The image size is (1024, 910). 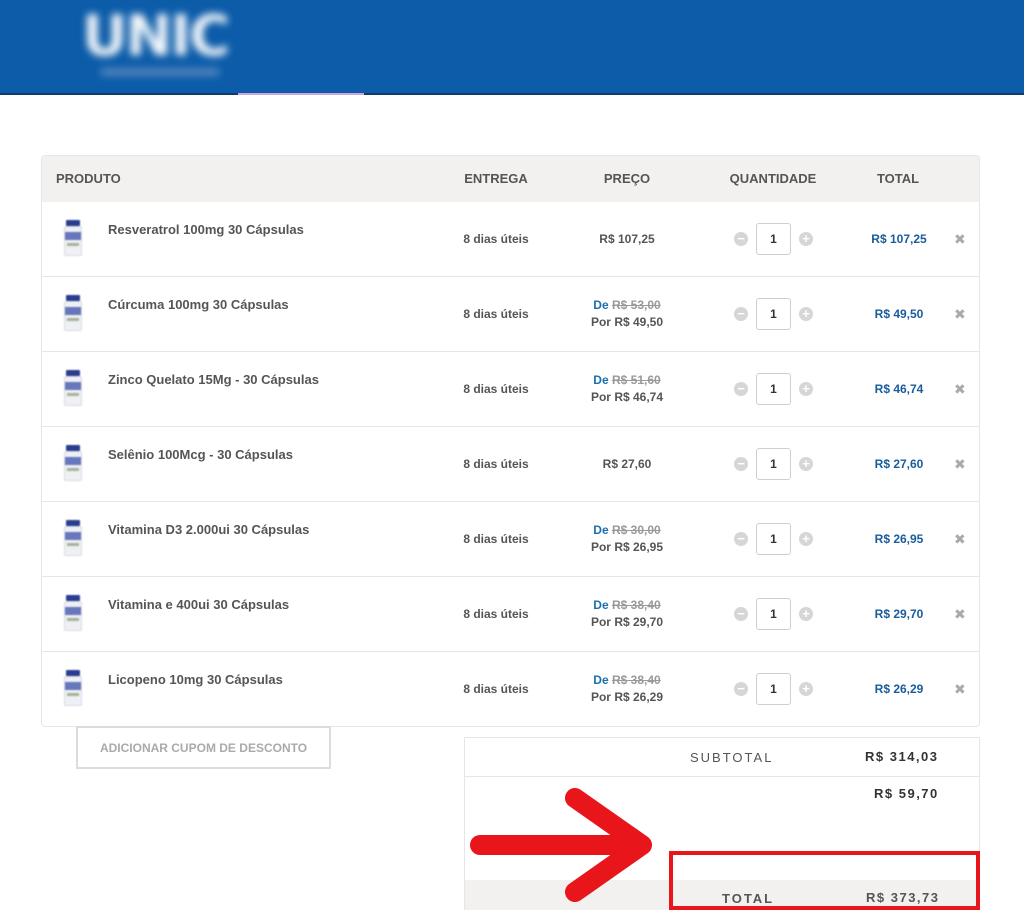 What do you see at coordinates (512, 94) in the screenshot?
I see `header-border` at bounding box center [512, 94].